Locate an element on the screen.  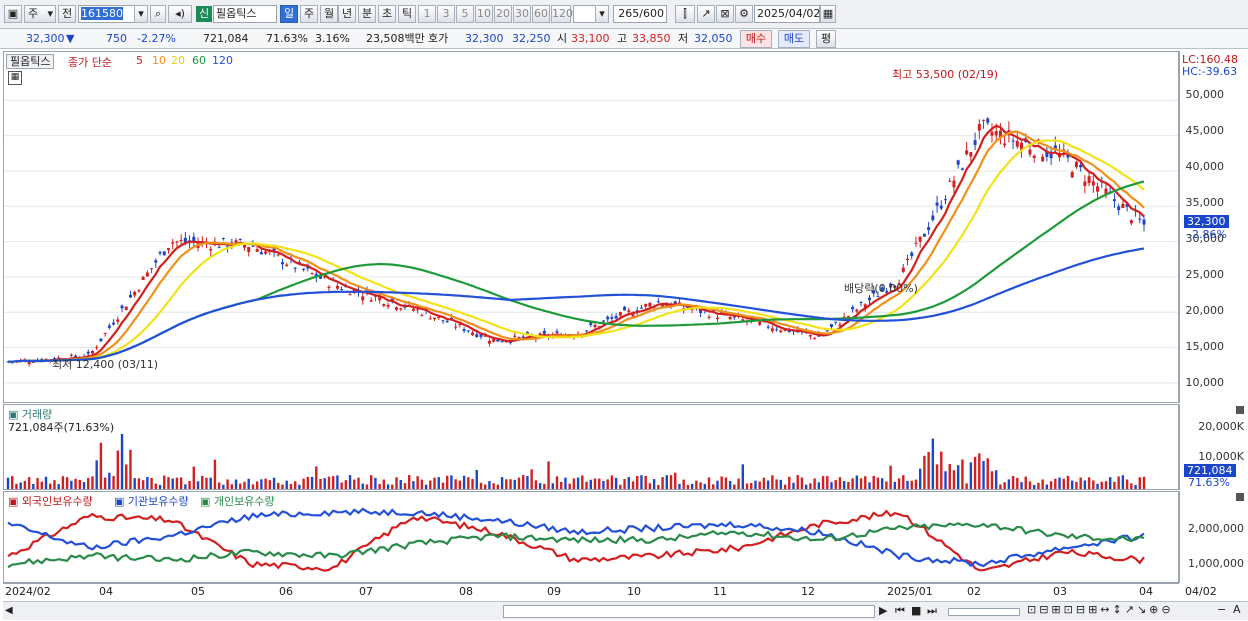
stock-name-field: 필옵틱스 is located at coordinates (245, 14).